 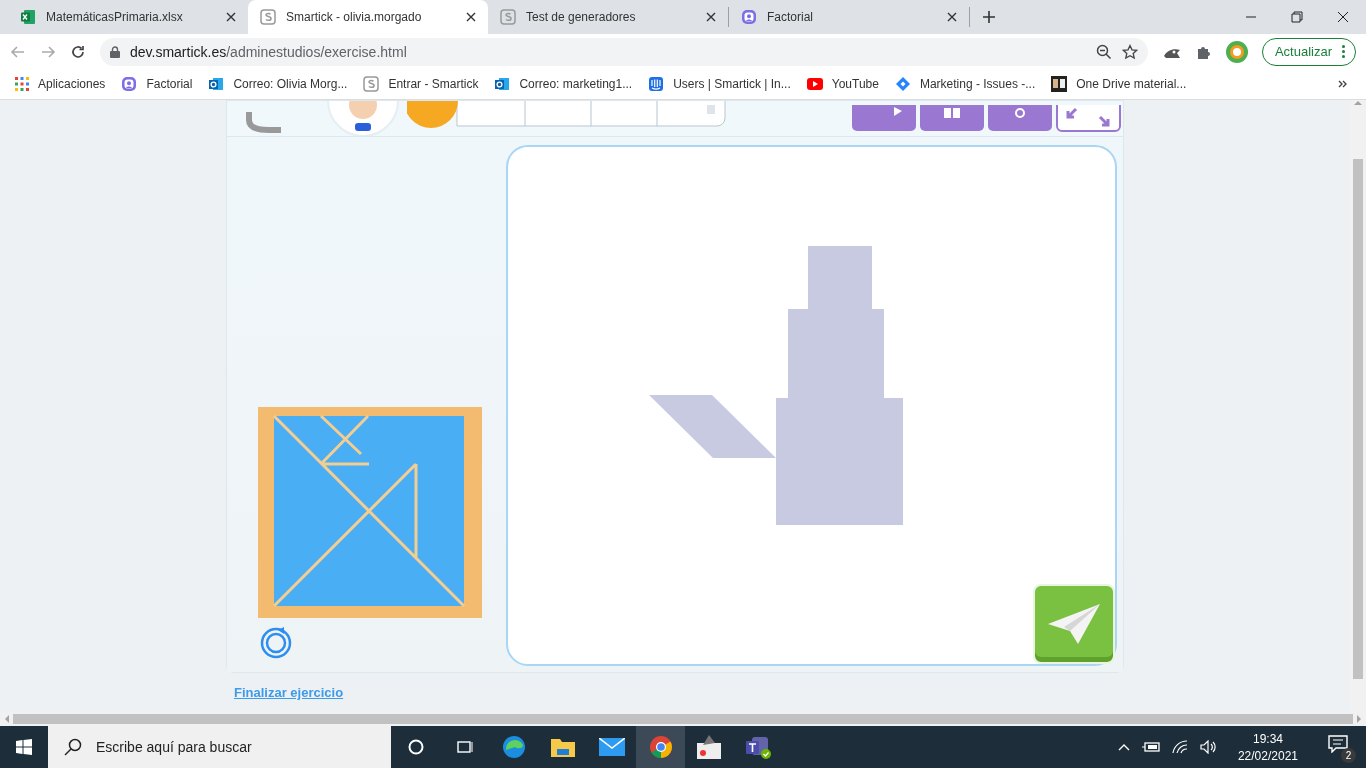 What do you see at coordinates (1103, 51) in the screenshot?
I see `zoom-out-icon` at bounding box center [1103, 51].